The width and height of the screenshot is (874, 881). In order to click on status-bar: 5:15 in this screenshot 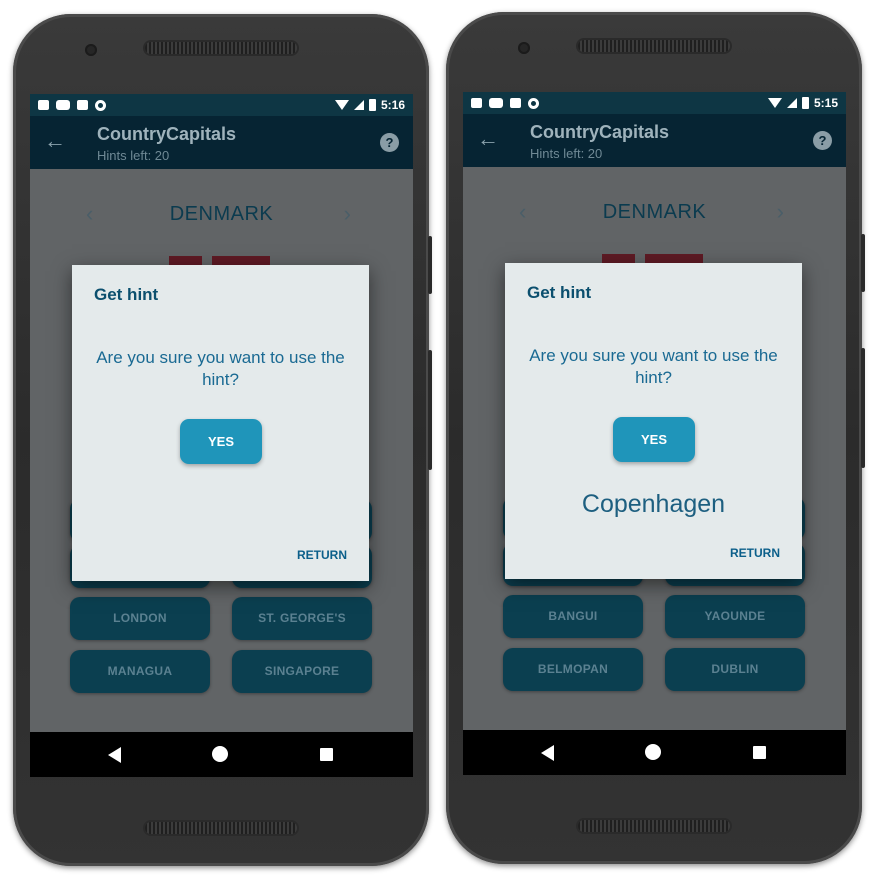, I will do `click(654, 103)`.